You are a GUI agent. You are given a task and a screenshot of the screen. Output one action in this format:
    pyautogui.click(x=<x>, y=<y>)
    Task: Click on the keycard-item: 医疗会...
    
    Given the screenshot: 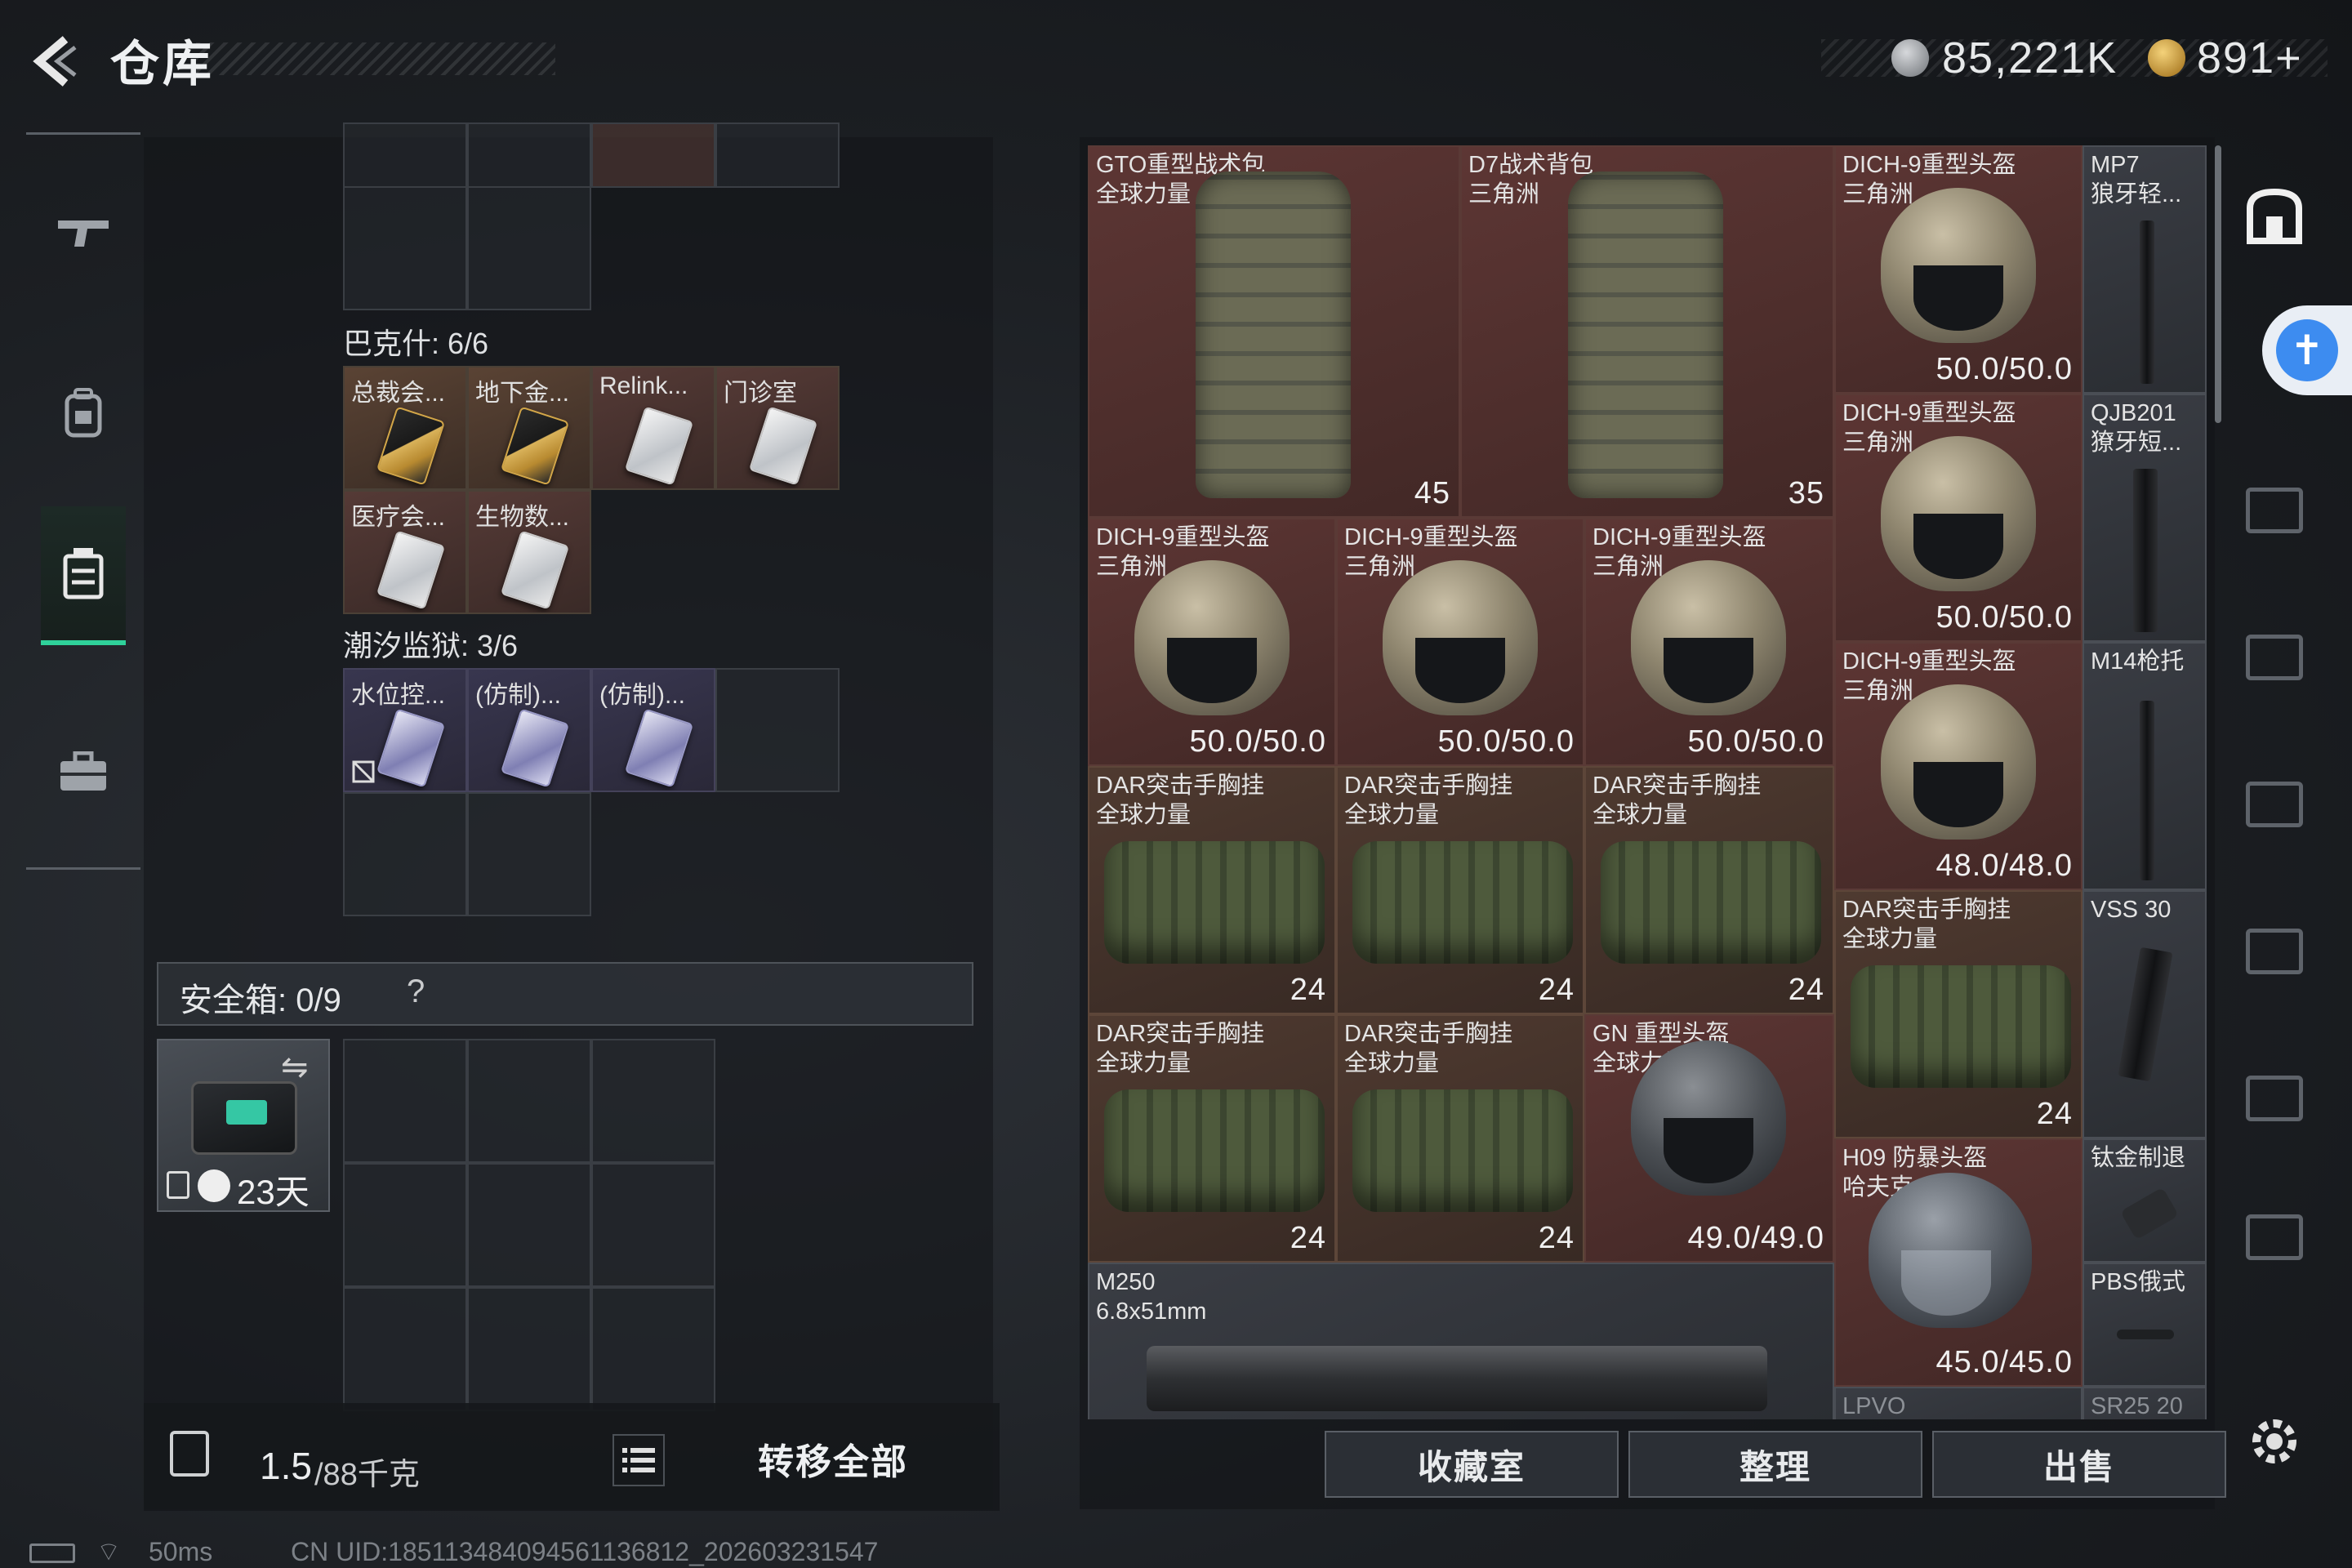 What is the action you would take?
    pyautogui.click(x=405, y=552)
    